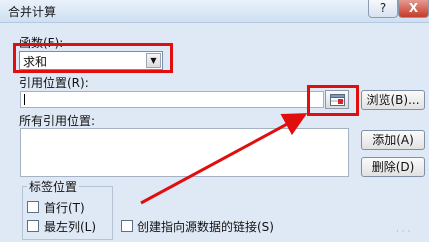 The image size is (429, 242). I want to click on watermark: · · ·, so click(403, 232).